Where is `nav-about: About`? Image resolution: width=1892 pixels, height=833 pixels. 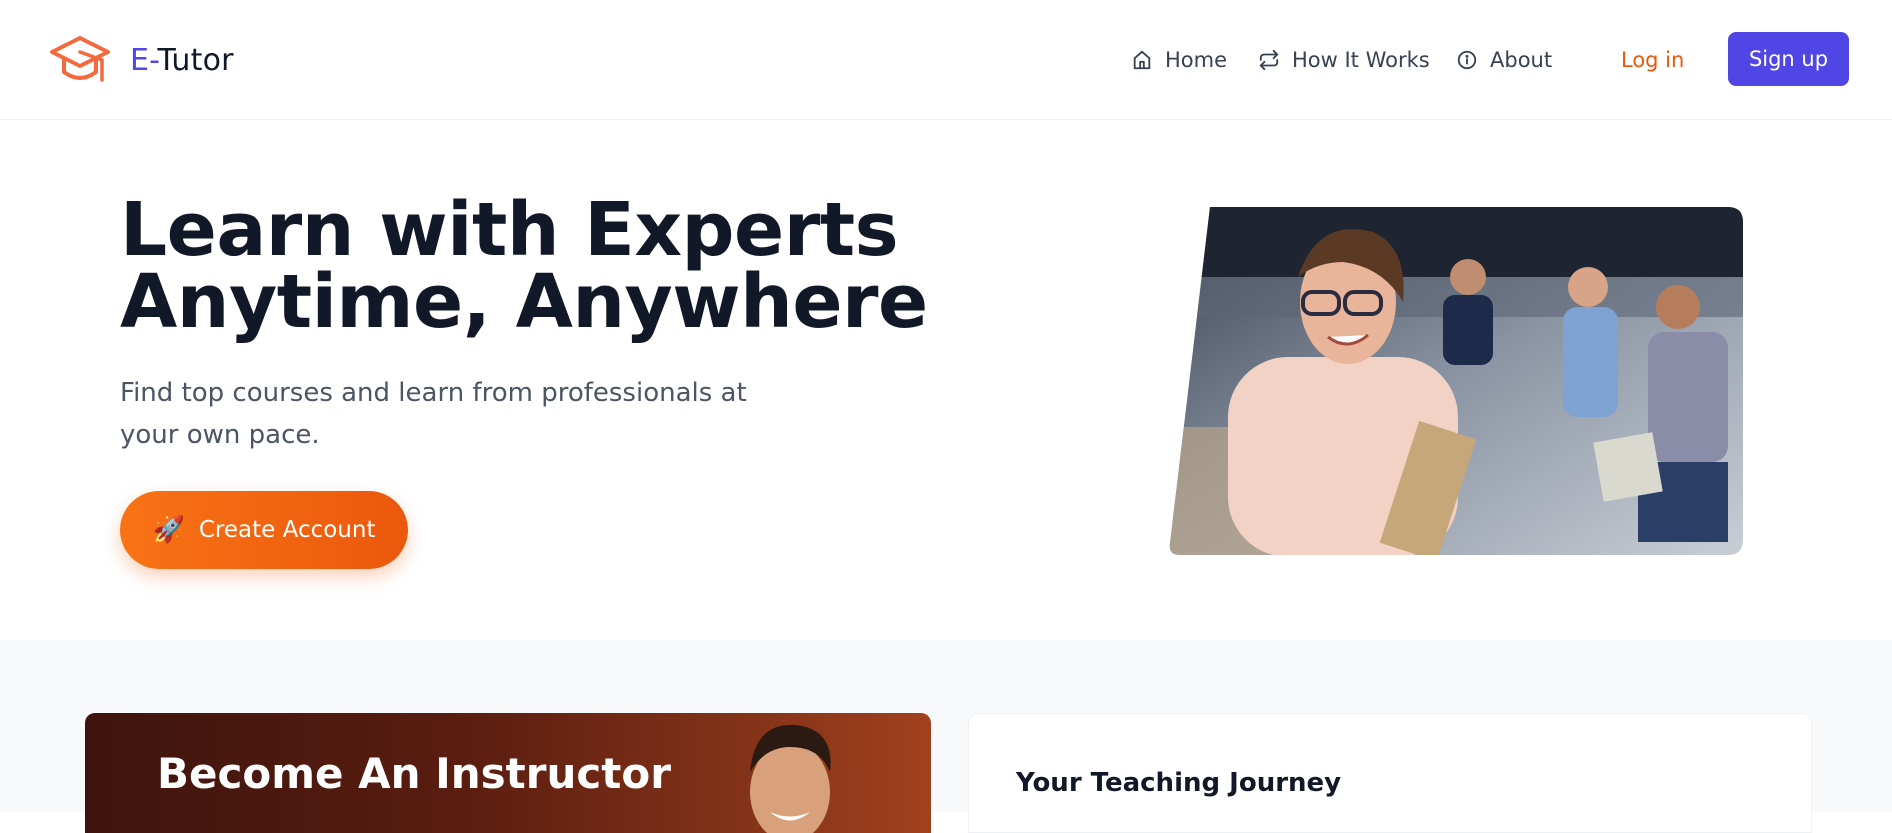
nav-about: About is located at coordinates (1504, 60).